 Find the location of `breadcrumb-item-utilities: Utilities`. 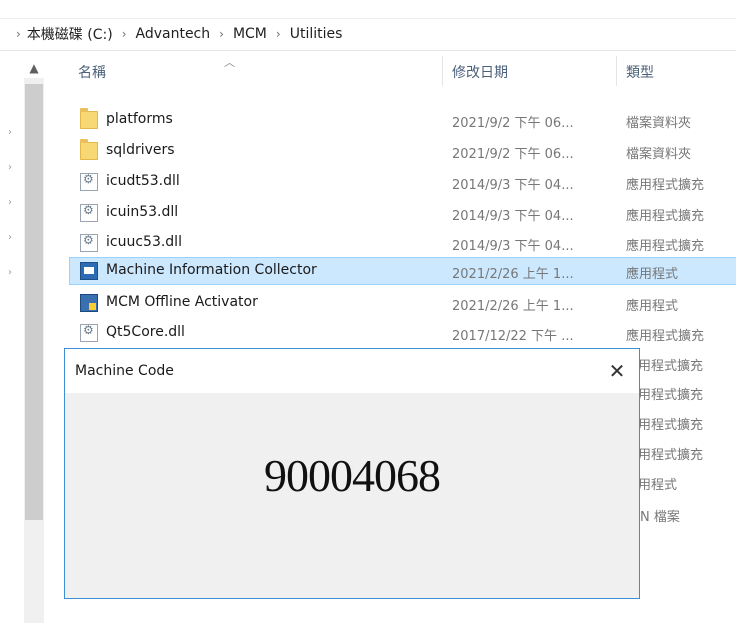

breadcrumb-item-utilities: Utilities is located at coordinates (316, 34).